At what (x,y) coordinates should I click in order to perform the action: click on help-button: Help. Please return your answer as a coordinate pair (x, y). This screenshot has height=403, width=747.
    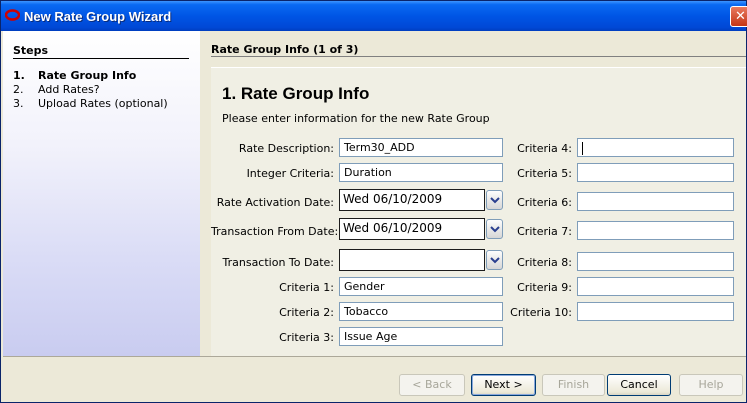
    Looking at the image, I should click on (711, 385).